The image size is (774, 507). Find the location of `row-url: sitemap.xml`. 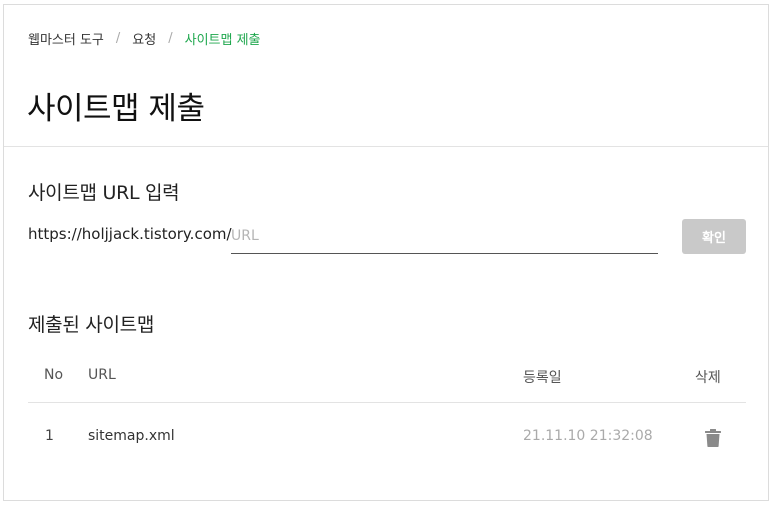

row-url: sitemap.xml is located at coordinates (131, 436).